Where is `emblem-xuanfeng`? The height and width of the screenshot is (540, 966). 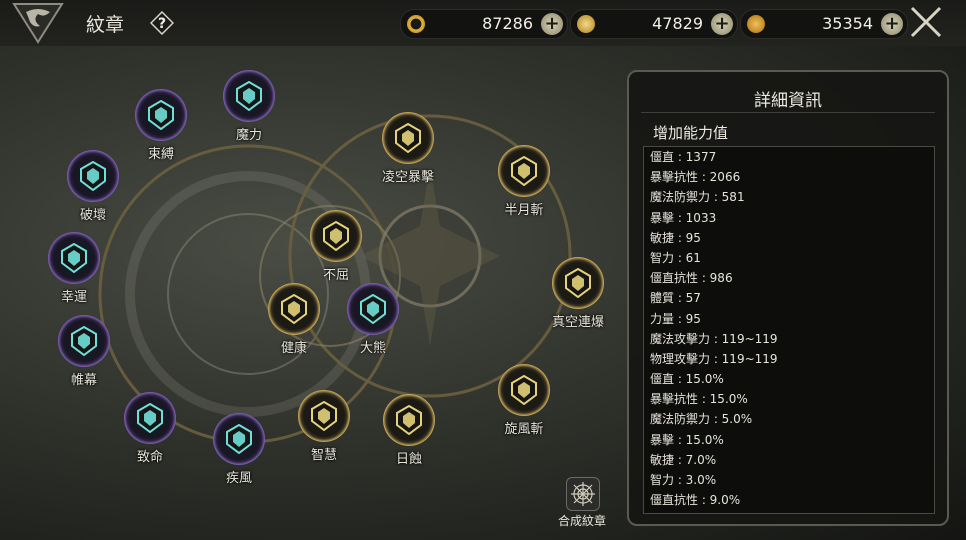 emblem-xuanfeng is located at coordinates (524, 390).